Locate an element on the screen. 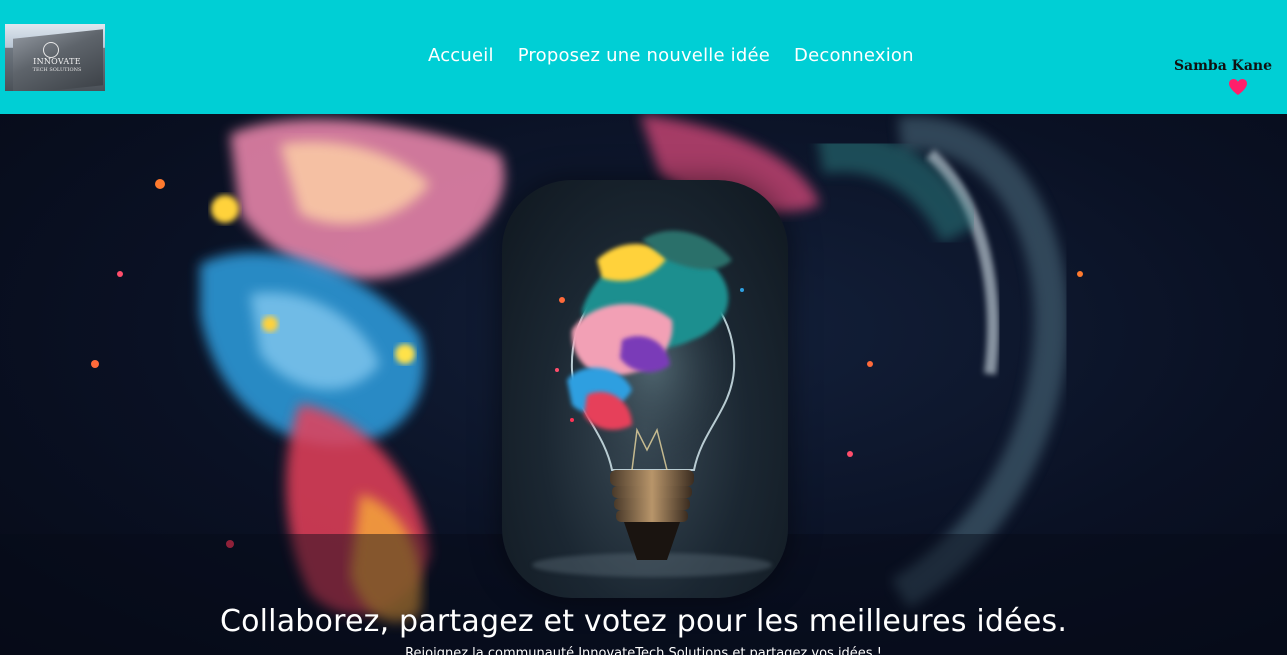  logo-mark-icon is located at coordinates (51, 50).